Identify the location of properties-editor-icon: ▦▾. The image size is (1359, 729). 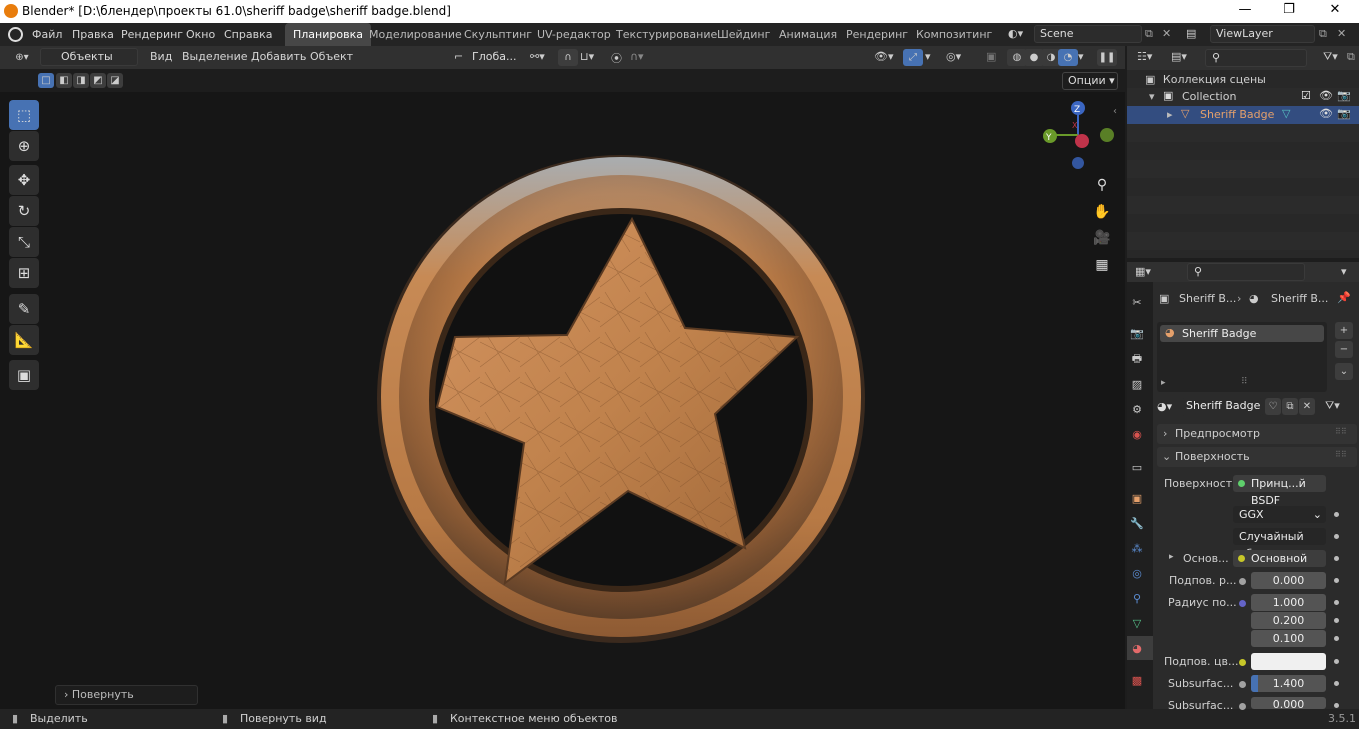
(1143, 271).